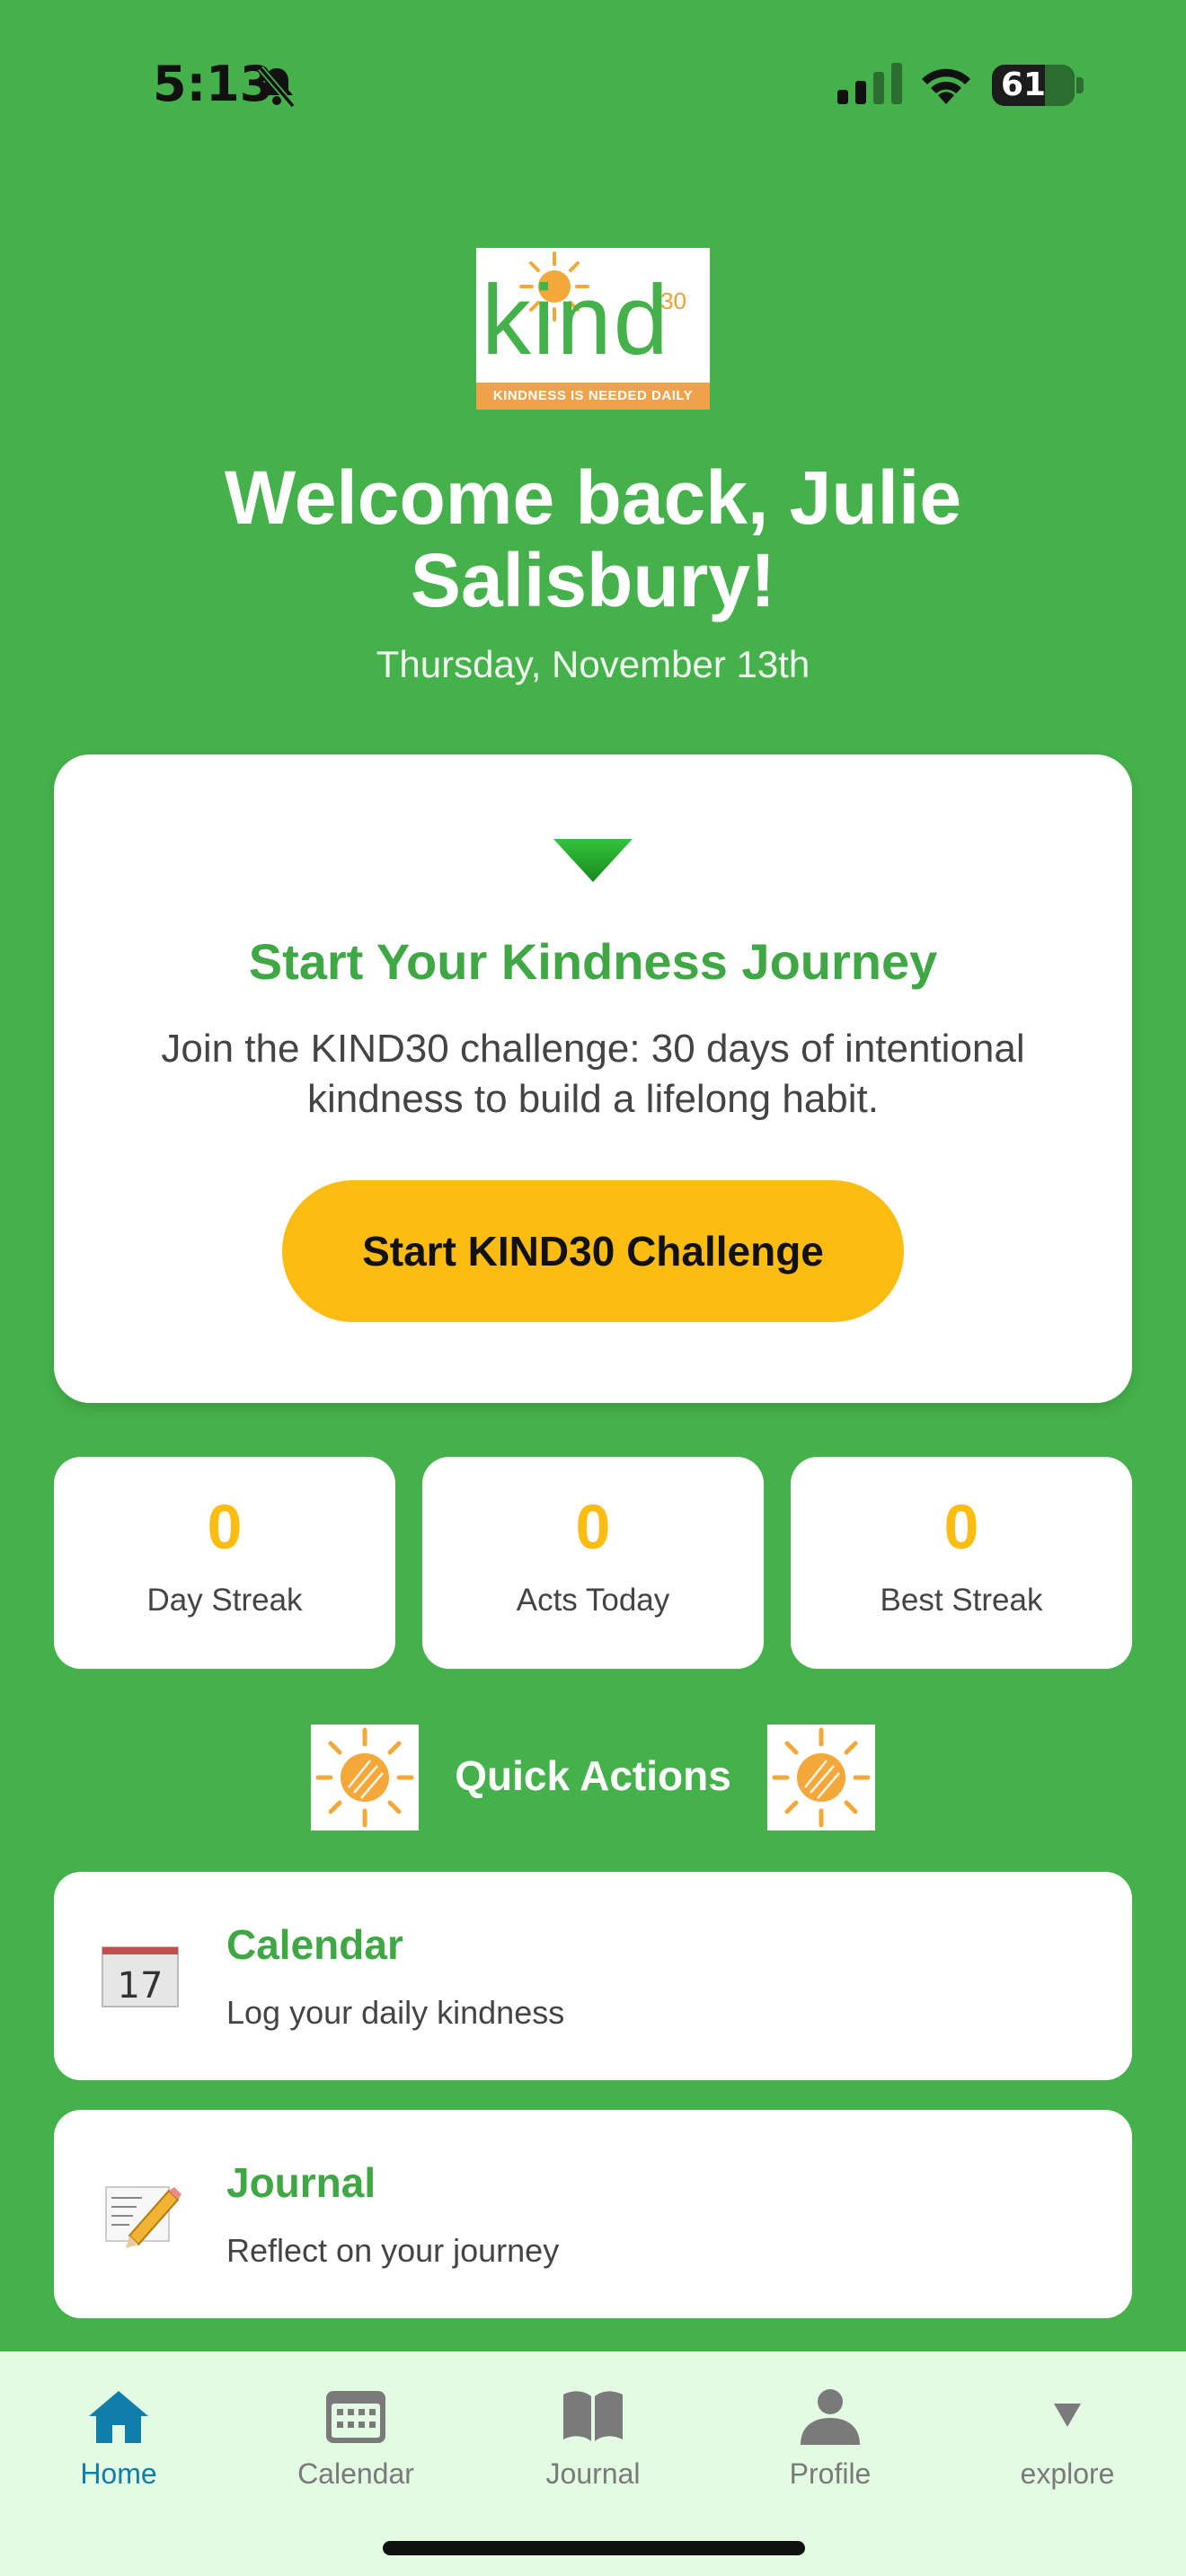  Describe the element at coordinates (593, 1251) in the screenshot. I see `start-challenge-button: Start KIND30 Challenge` at that location.